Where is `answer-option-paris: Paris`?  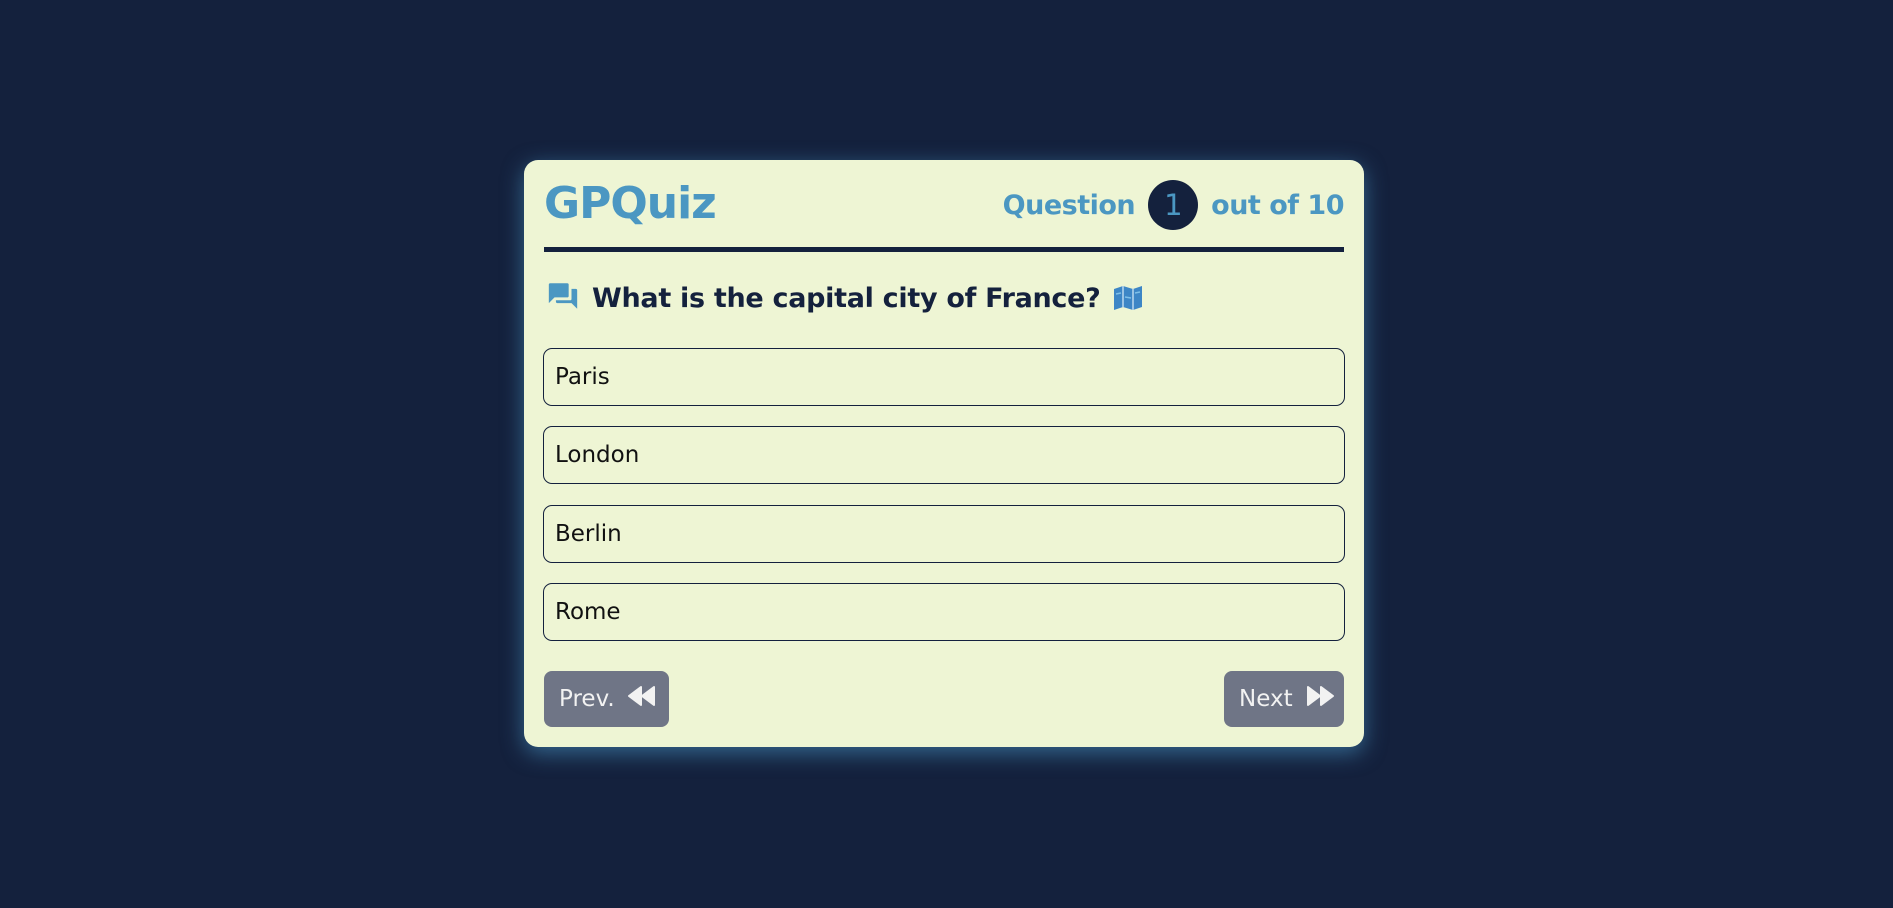
answer-option-paris: Paris is located at coordinates (944, 377).